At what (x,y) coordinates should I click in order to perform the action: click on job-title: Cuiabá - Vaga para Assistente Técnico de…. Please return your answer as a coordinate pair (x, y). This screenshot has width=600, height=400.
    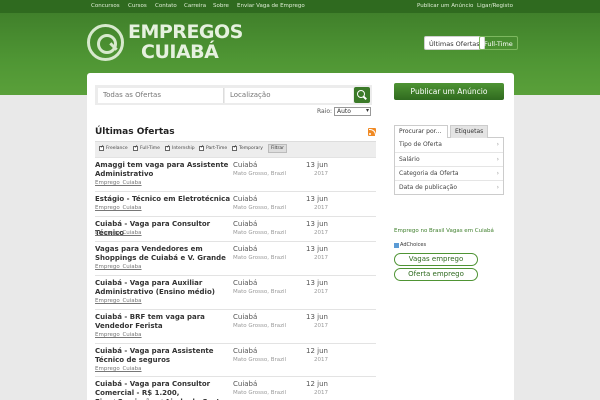
    Looking at the image, I should click on (162, 356).